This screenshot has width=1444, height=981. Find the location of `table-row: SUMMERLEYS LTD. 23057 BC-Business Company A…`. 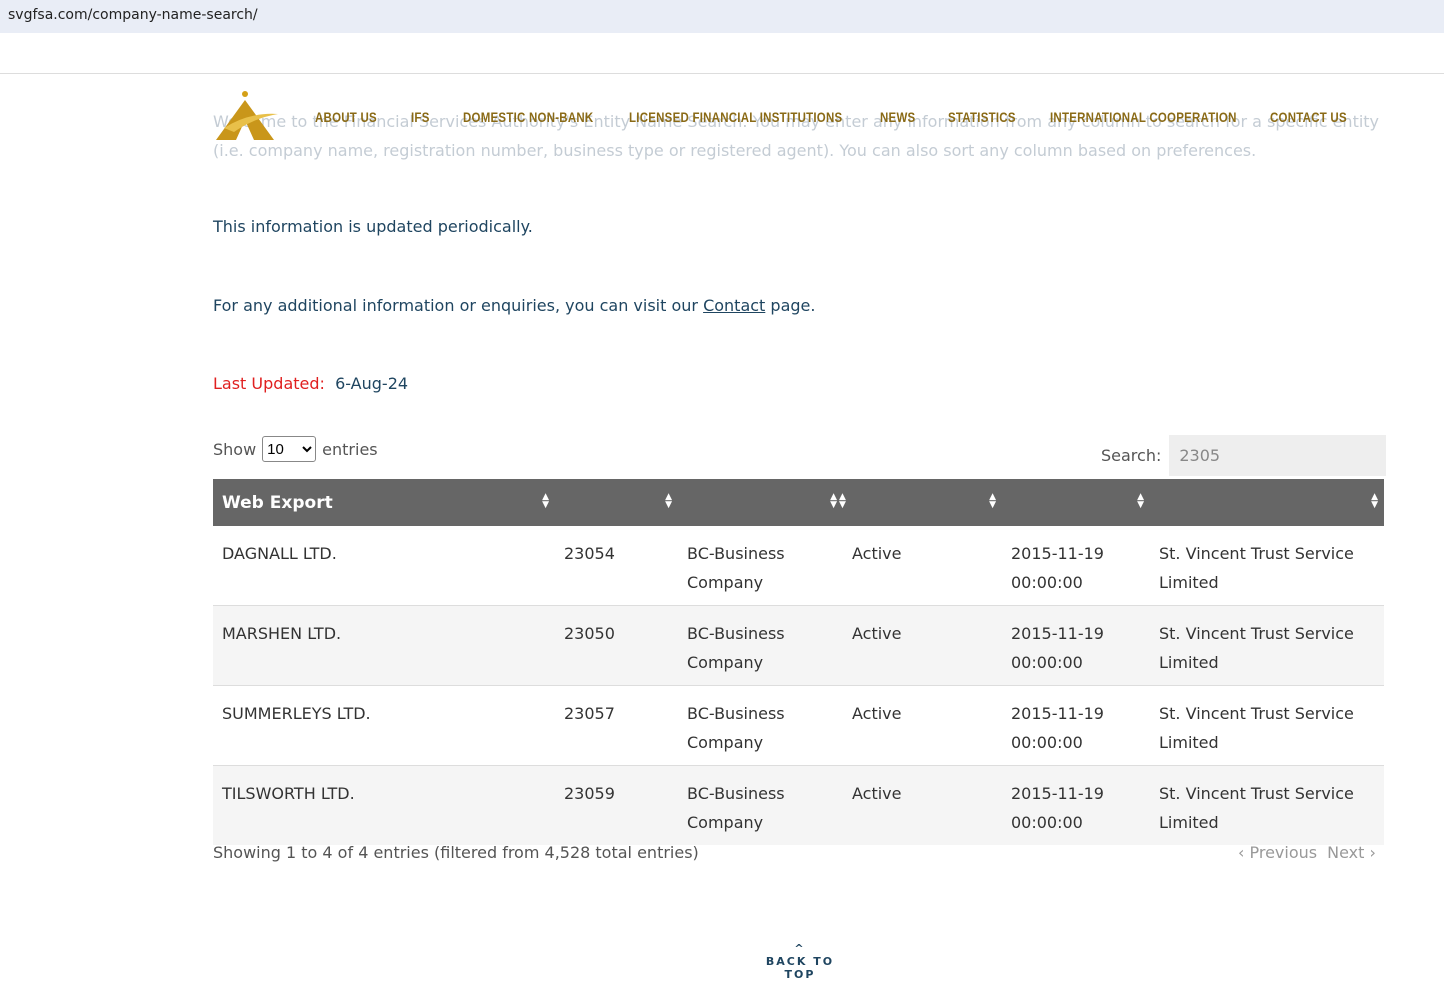

table-row: SUMMERLEYS LTD. 23057 BC-Business Company A… is located at coordinates (798, 725).